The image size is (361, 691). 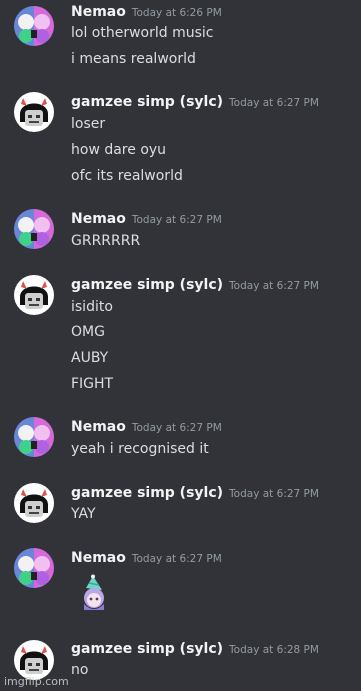 What do you see at coordinates (36, 681) in the screenshot?
I see `imgflip-watermark: imgflip.com` at bounding box center [36, 681].